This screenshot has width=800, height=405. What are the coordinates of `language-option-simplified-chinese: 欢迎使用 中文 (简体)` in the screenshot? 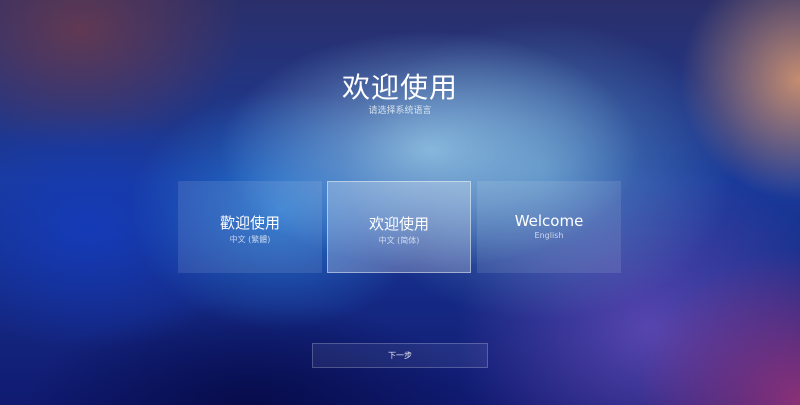 It's located at (399, 227).